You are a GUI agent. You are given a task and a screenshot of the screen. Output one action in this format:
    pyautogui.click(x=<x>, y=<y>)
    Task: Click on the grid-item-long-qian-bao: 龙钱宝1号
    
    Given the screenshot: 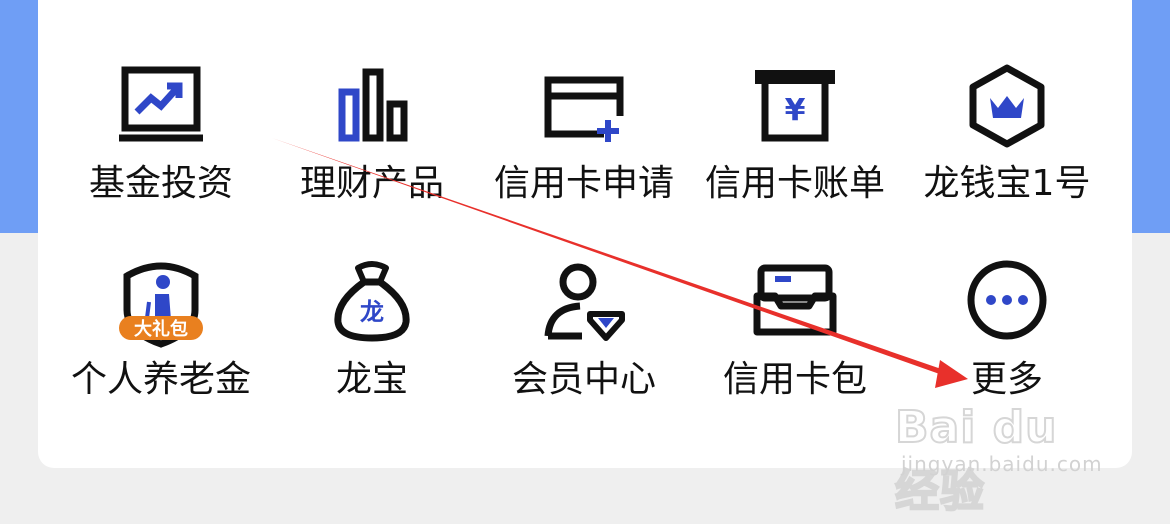 What is the action you would take?
    pyautogui.click(x=1007, y=147)
    